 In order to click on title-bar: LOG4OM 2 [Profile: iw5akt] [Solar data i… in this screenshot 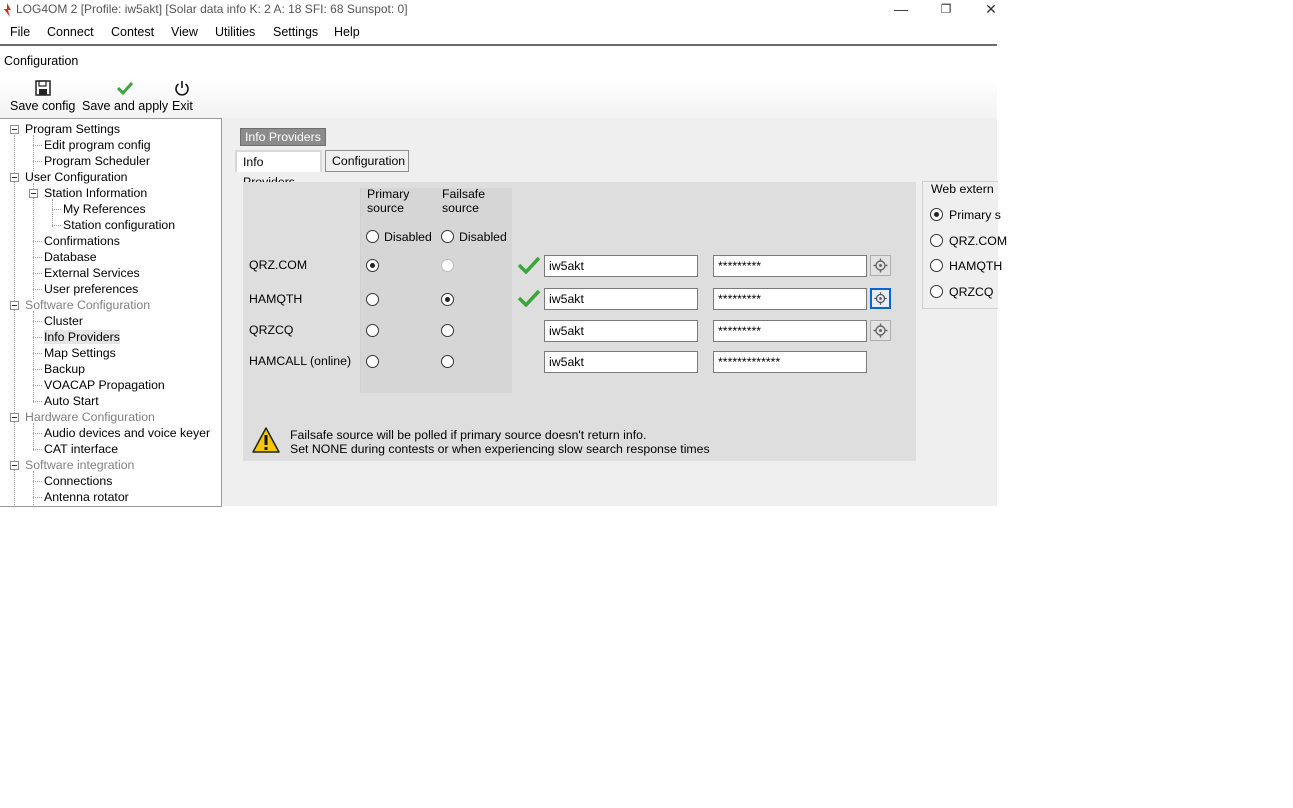, I will do `click(503, 10)`.